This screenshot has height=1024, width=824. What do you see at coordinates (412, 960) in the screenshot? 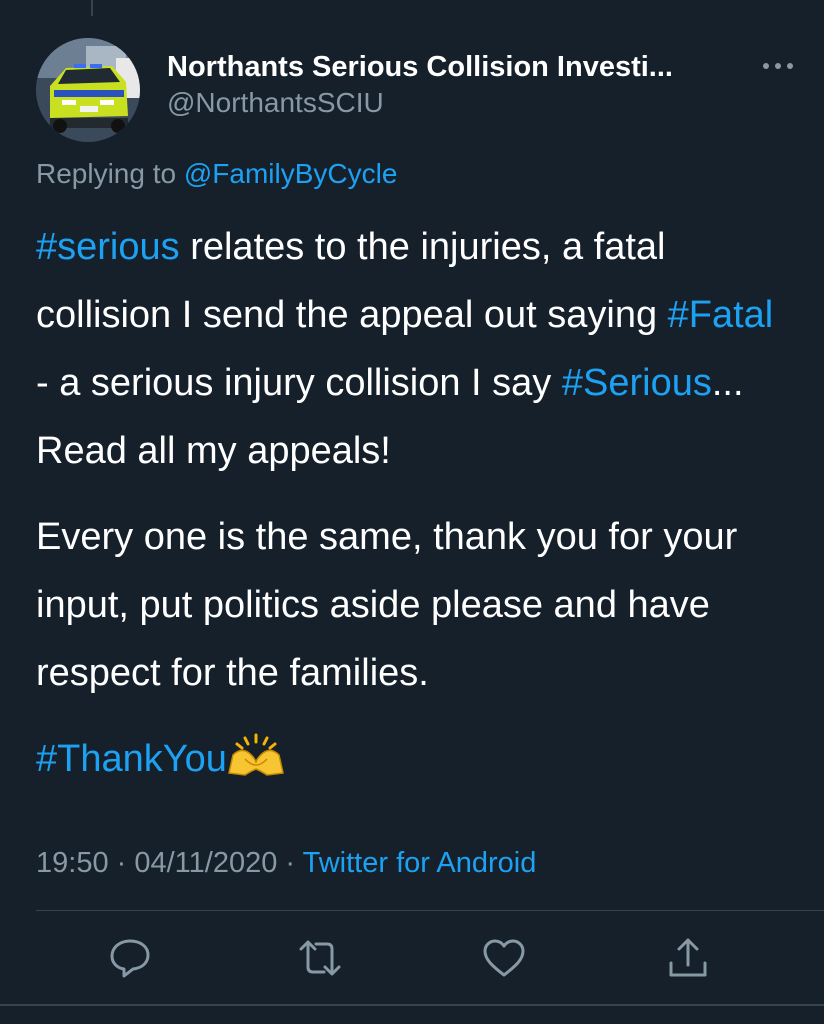
I see `tweet-actions` at bounding box center [412, 960].